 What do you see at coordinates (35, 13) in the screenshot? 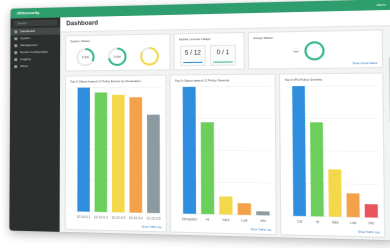
I see `brand-logo: JNXsecurity` at bounding box center [35, 13].